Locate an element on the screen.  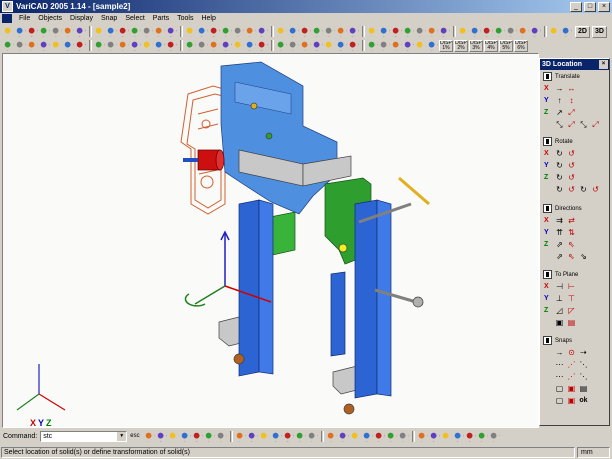
menu-file: File is located at coordinates (24, 18).